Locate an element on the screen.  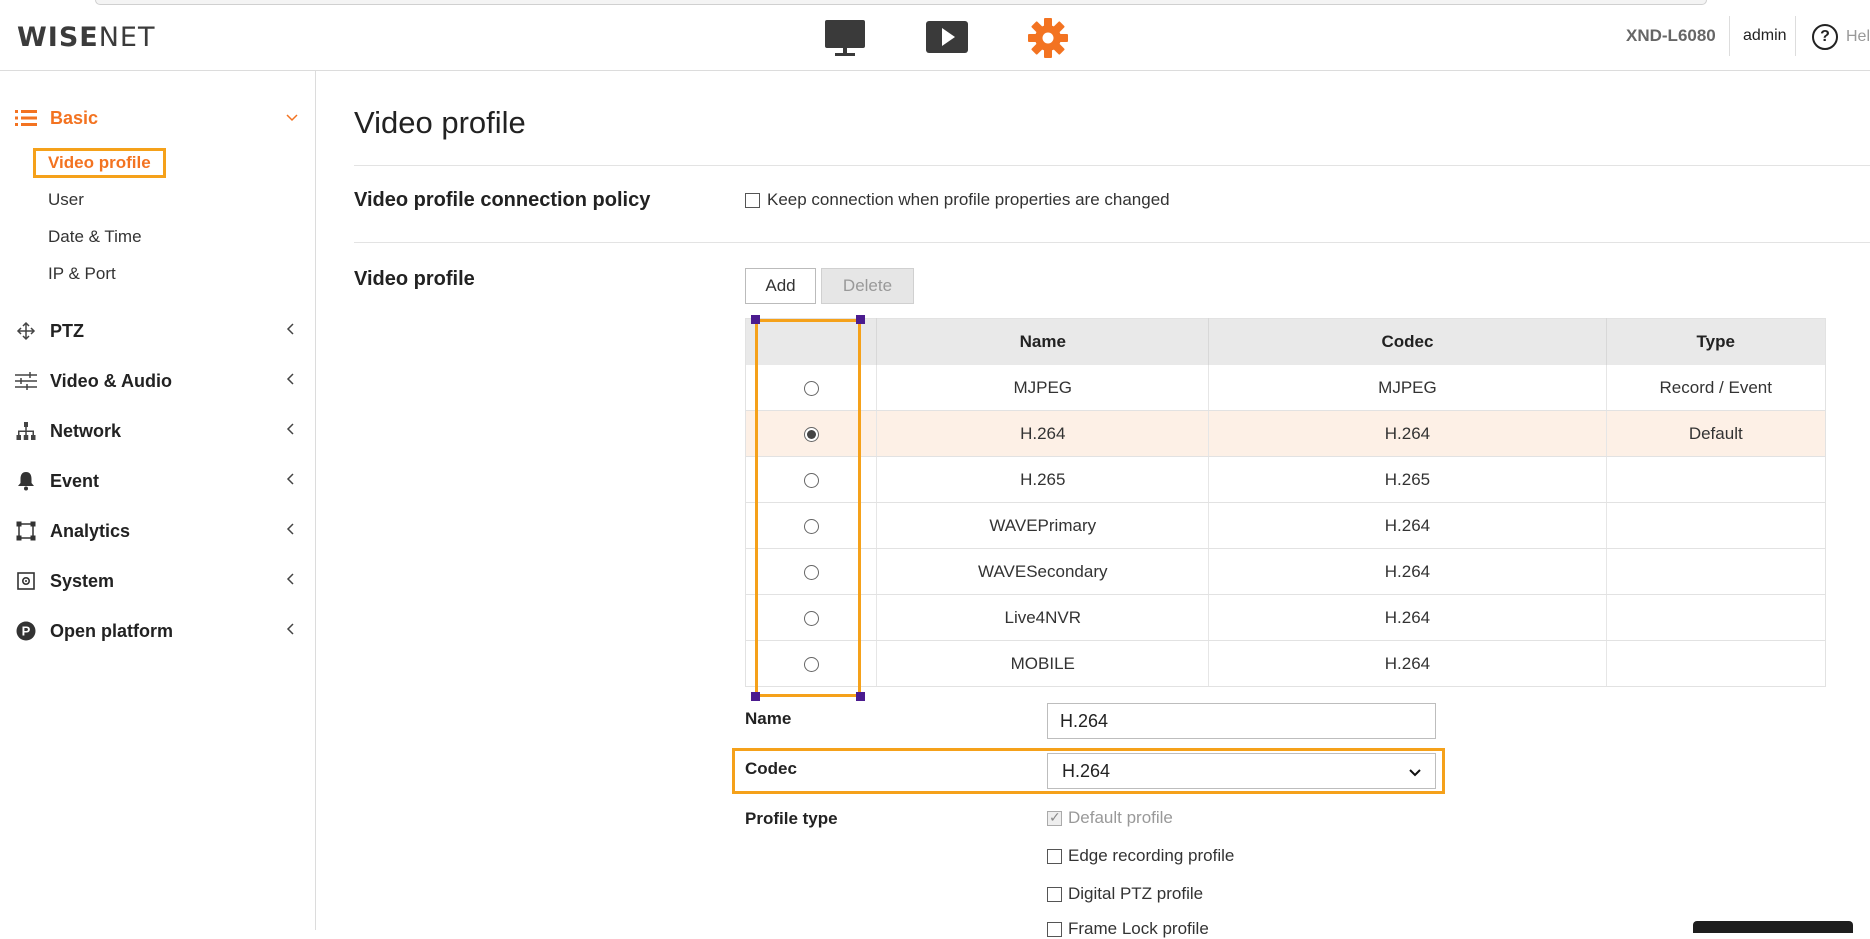
floating-toolbar is located at coordinates (1773, 927).